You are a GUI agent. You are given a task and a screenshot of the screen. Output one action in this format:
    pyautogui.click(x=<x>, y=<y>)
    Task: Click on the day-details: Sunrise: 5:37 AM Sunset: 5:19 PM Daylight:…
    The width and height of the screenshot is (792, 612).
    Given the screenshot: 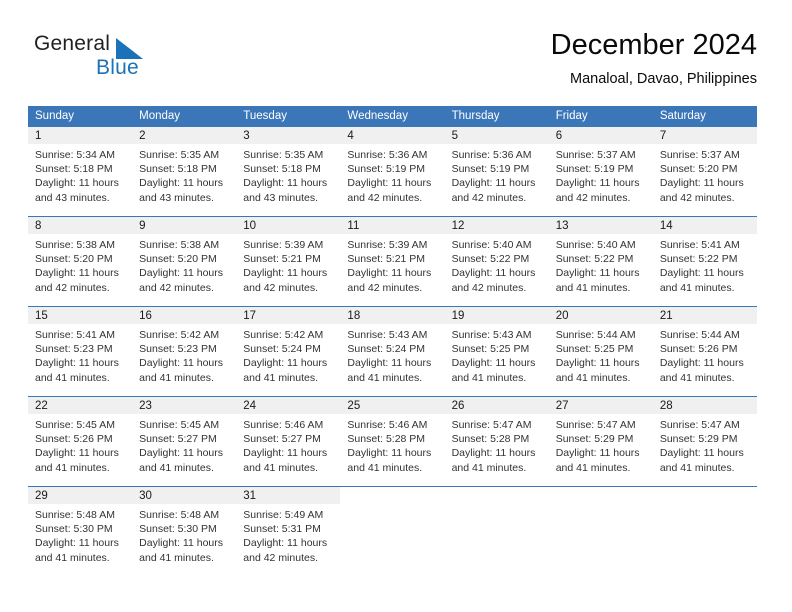 What is the action you would take?
    pyautogui.click(x=601, y=174)
    